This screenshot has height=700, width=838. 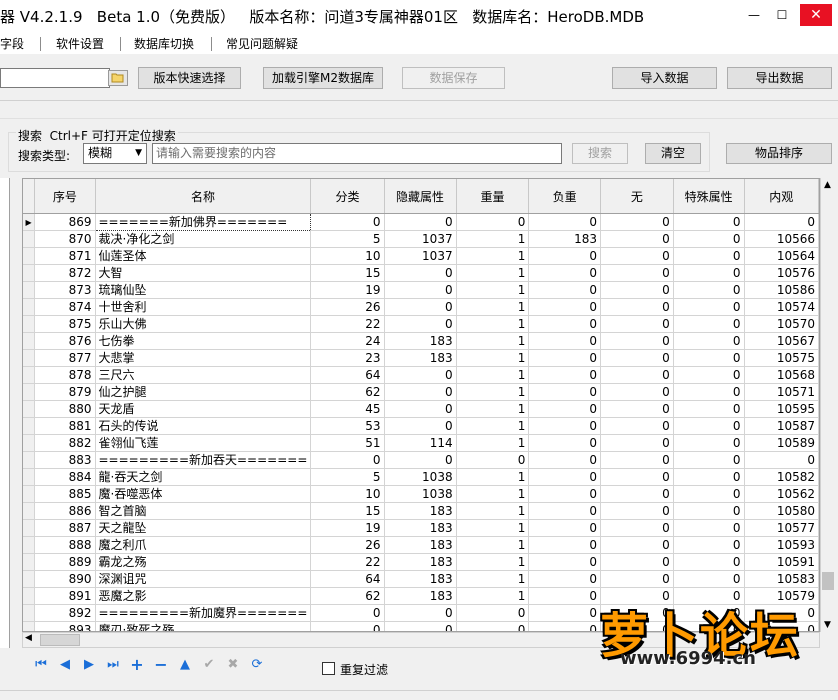 What do you see at coordinates (781, 239) in the screenshot?
I see `cell-appearance: 10566` at bounding box center [781, 239].